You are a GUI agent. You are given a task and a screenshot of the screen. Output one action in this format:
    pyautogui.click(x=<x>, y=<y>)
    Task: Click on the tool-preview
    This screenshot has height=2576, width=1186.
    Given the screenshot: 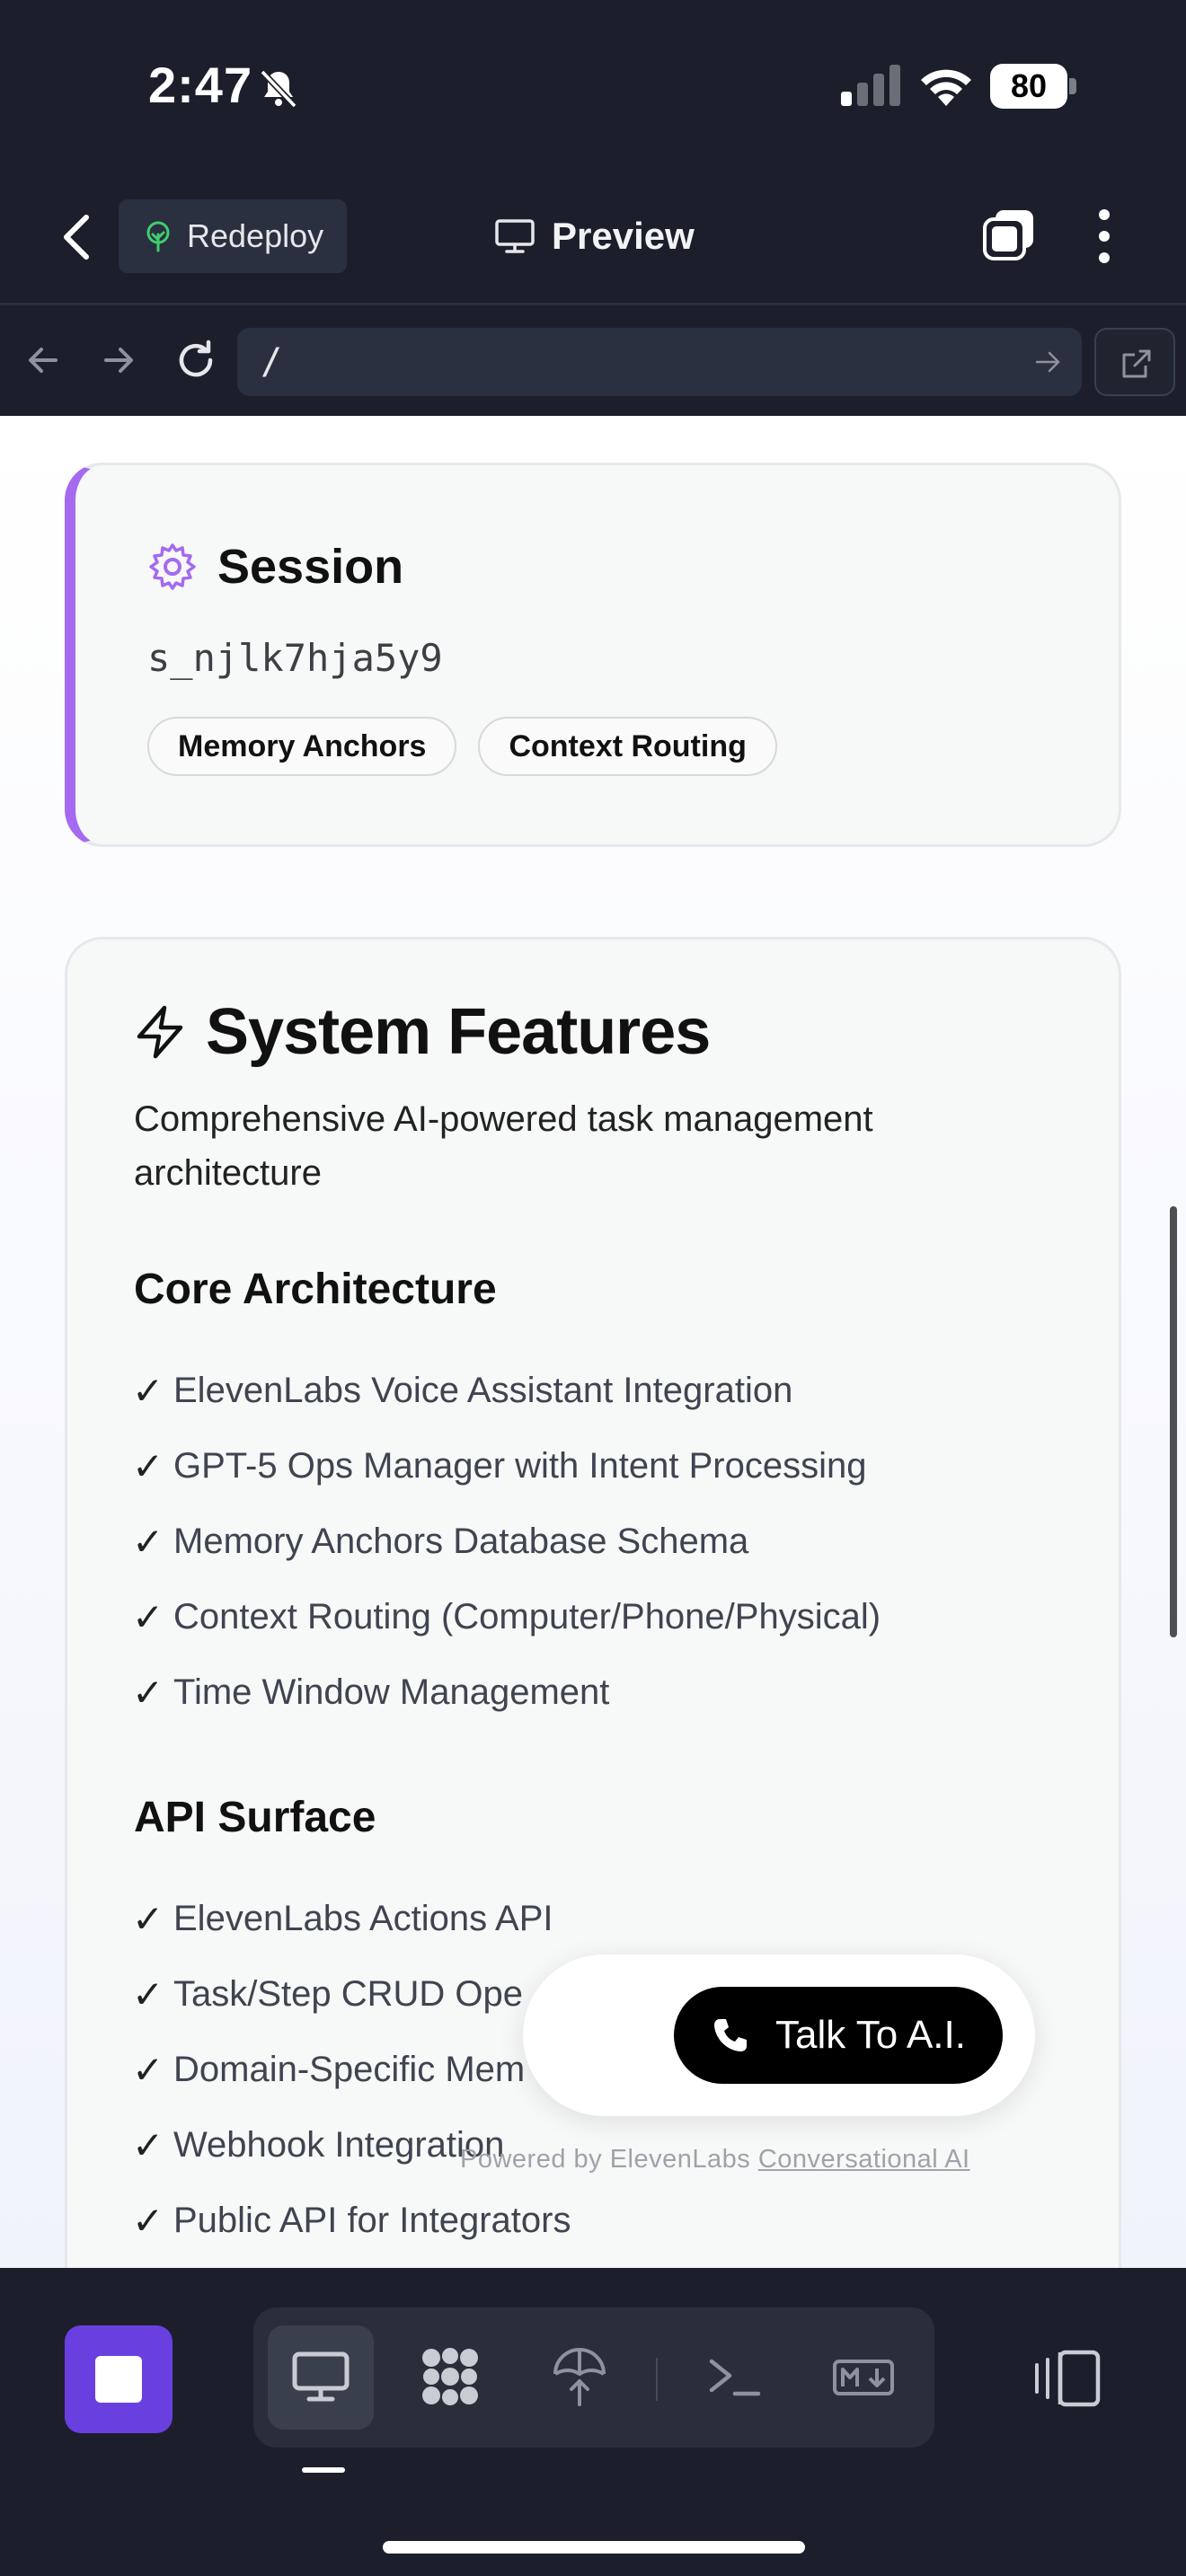 What is the action you would take?
    pyautogui.click(x=321, y=2377)
    